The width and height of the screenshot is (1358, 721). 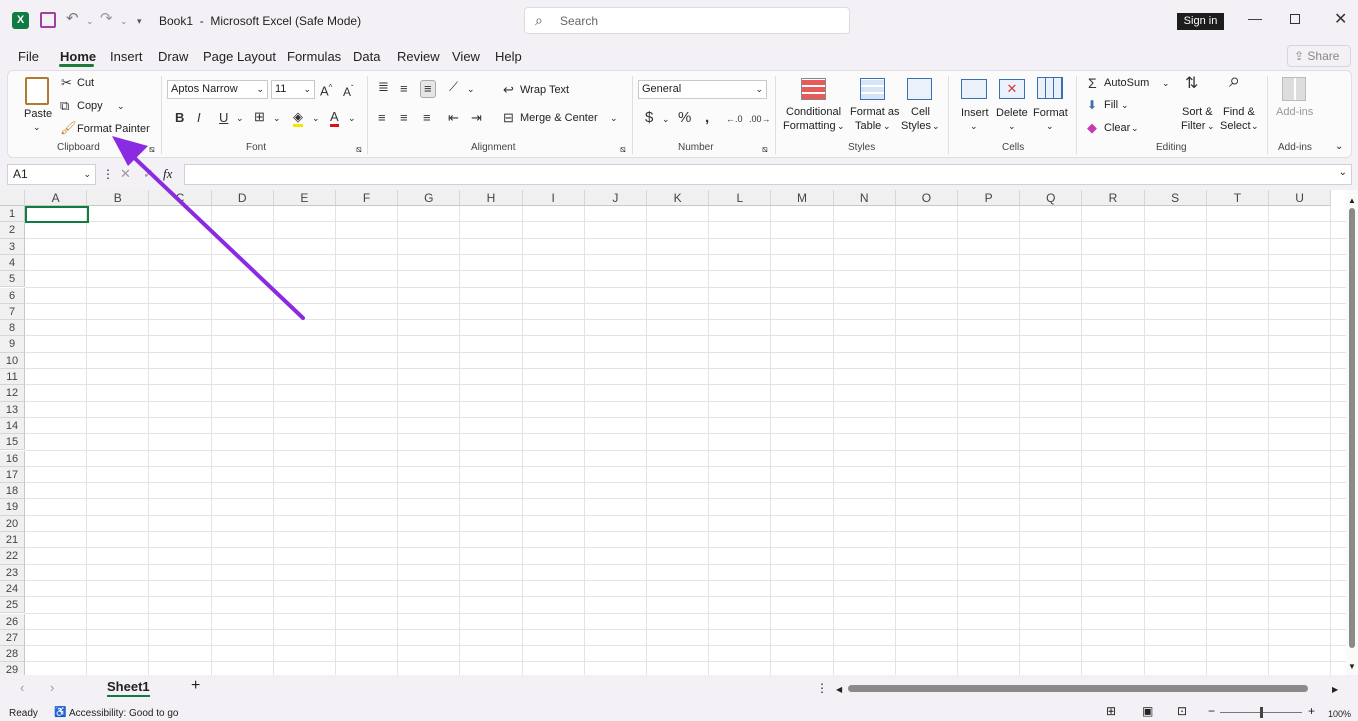 I want to click on horizontal-scroll-thumb, so click(x=1078, y=688).